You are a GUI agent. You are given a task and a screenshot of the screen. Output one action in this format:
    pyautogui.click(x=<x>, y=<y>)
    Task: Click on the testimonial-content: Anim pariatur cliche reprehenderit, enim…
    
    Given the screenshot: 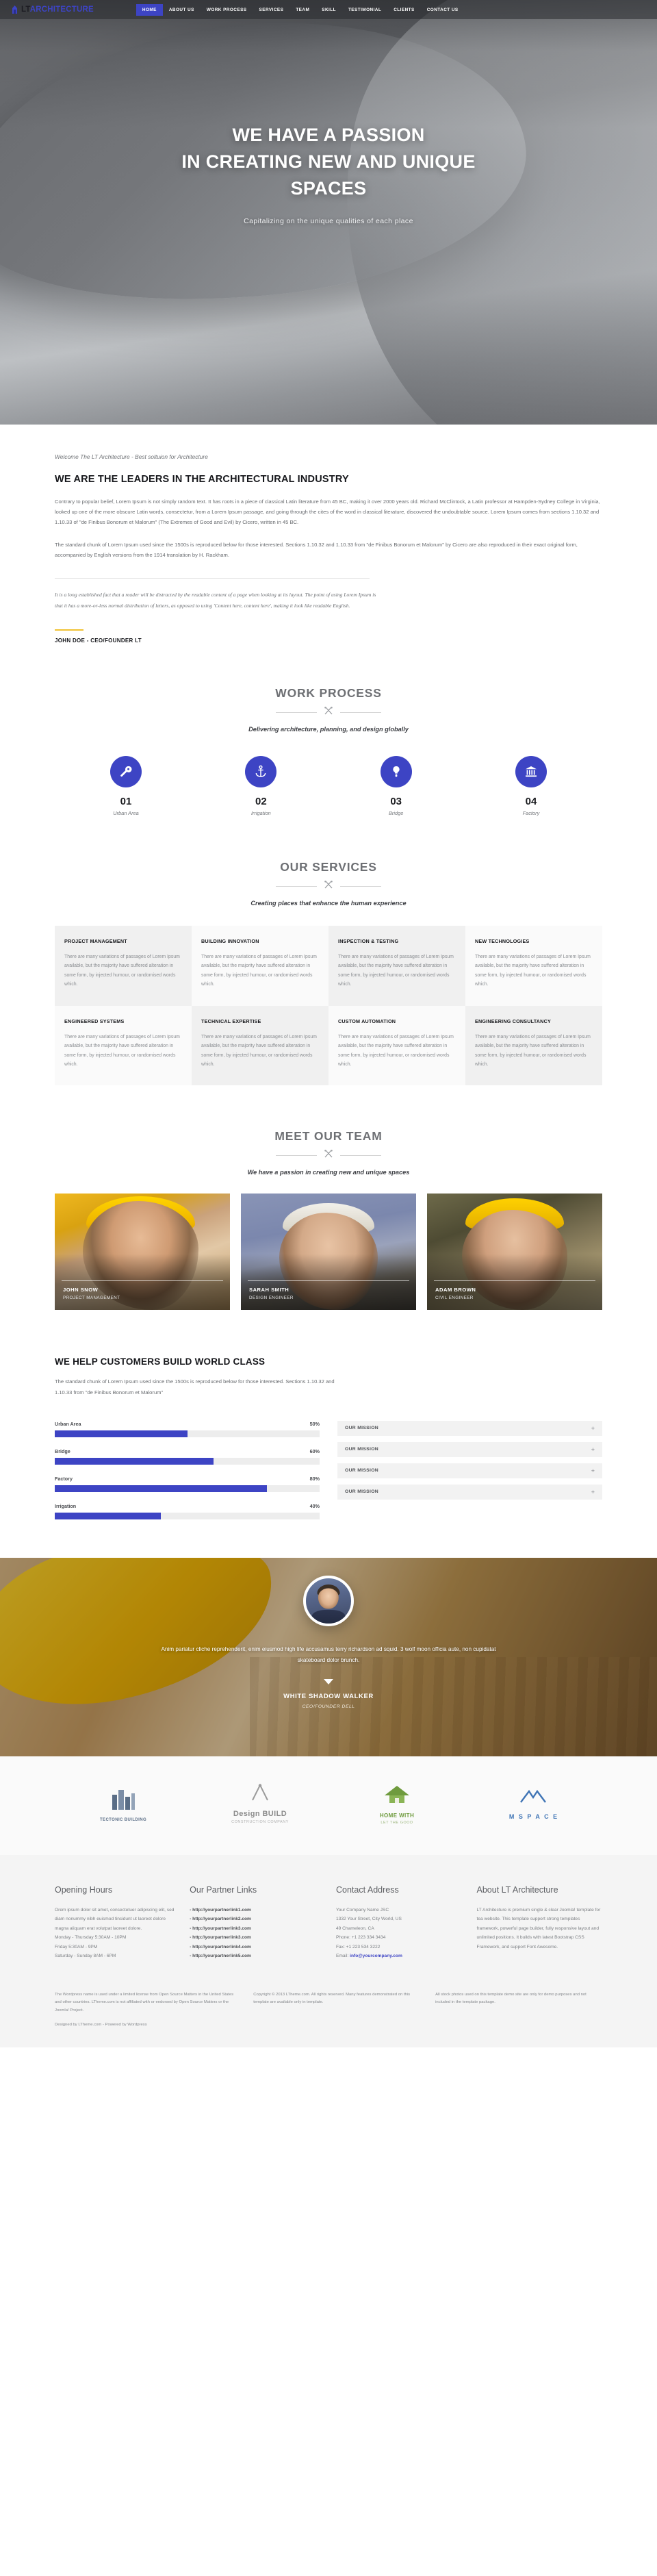 What is the action you would take?
    pyautogui.click(x=328, y=1634)
    